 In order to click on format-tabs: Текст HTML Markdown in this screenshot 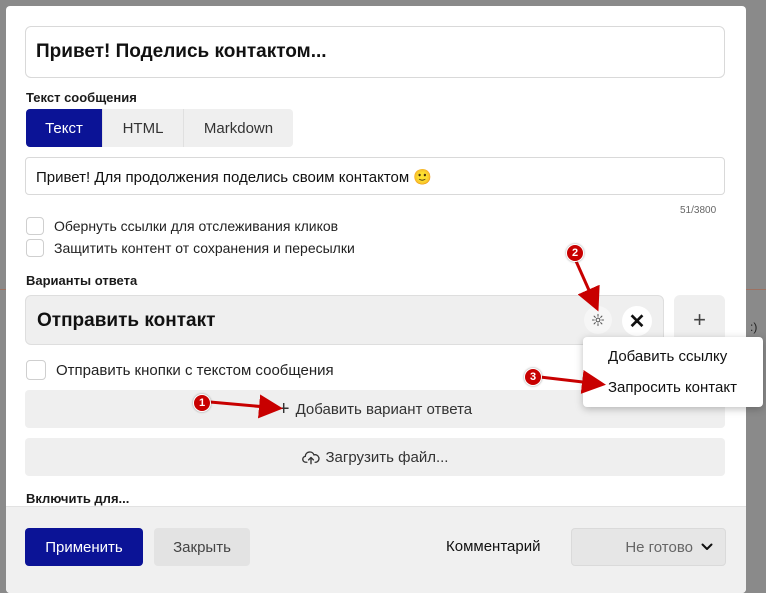, I will do `click(159, 128)`.